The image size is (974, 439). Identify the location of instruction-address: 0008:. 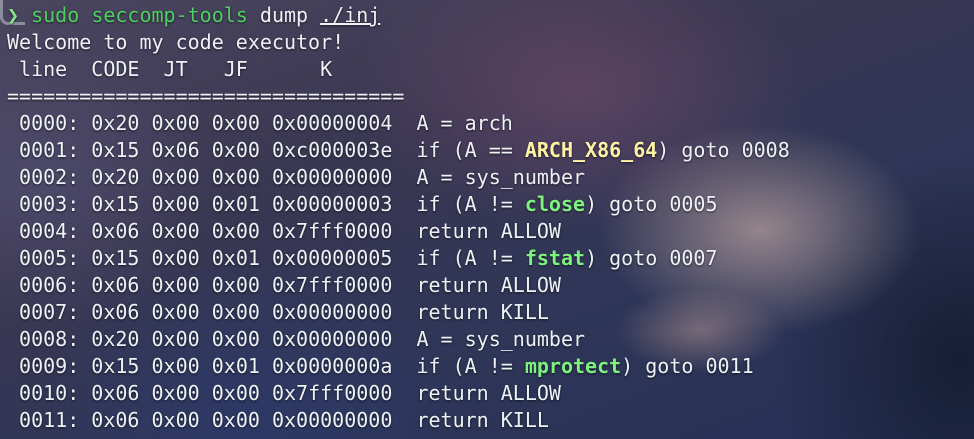
(43, 339).